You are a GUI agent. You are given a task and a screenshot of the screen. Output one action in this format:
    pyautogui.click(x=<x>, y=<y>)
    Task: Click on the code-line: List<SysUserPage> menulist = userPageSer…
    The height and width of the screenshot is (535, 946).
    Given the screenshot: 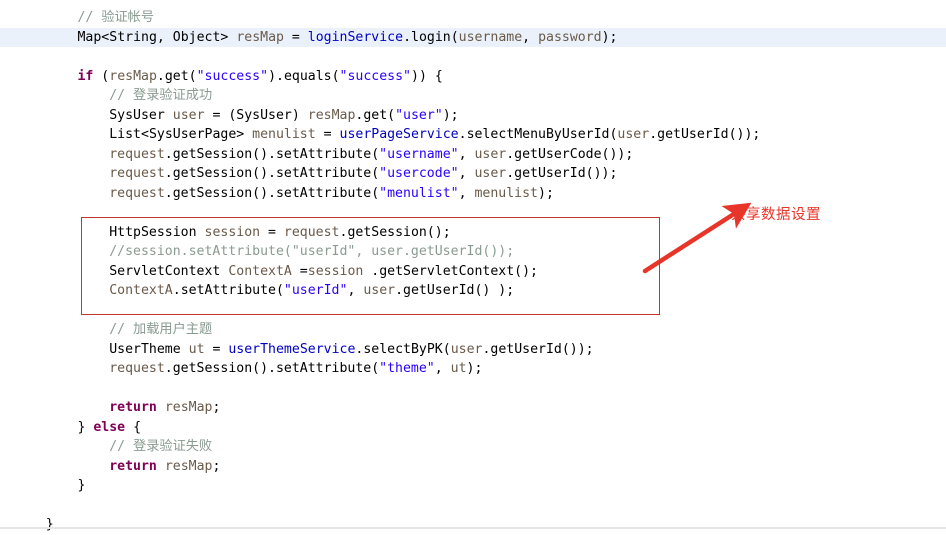 What is the action you would take?
    pyautogui.click(x=435, y=134)
    